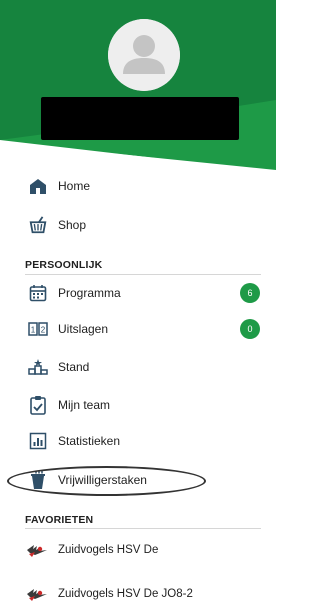 The image size is (320, 612). Describe the element at coordinates (138, 293) in the screenshot. I see `nav-item-programma: Programma 6` at that location.